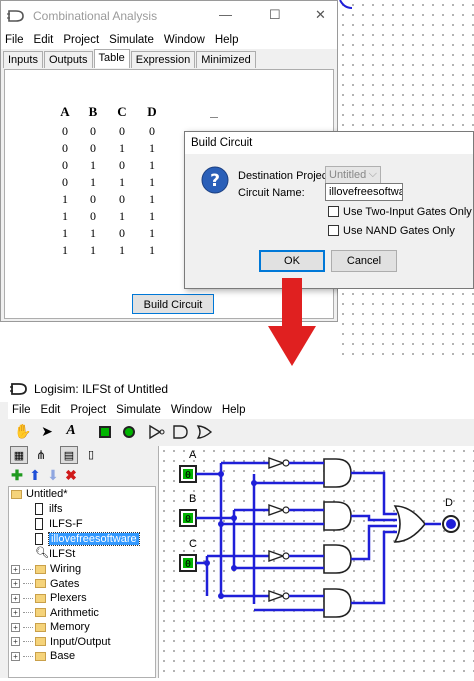  What do you see at coordinates (91, 455) in the screenshot?
I see `appearance-view-icon: ▯` at bounding box center [91, 455].